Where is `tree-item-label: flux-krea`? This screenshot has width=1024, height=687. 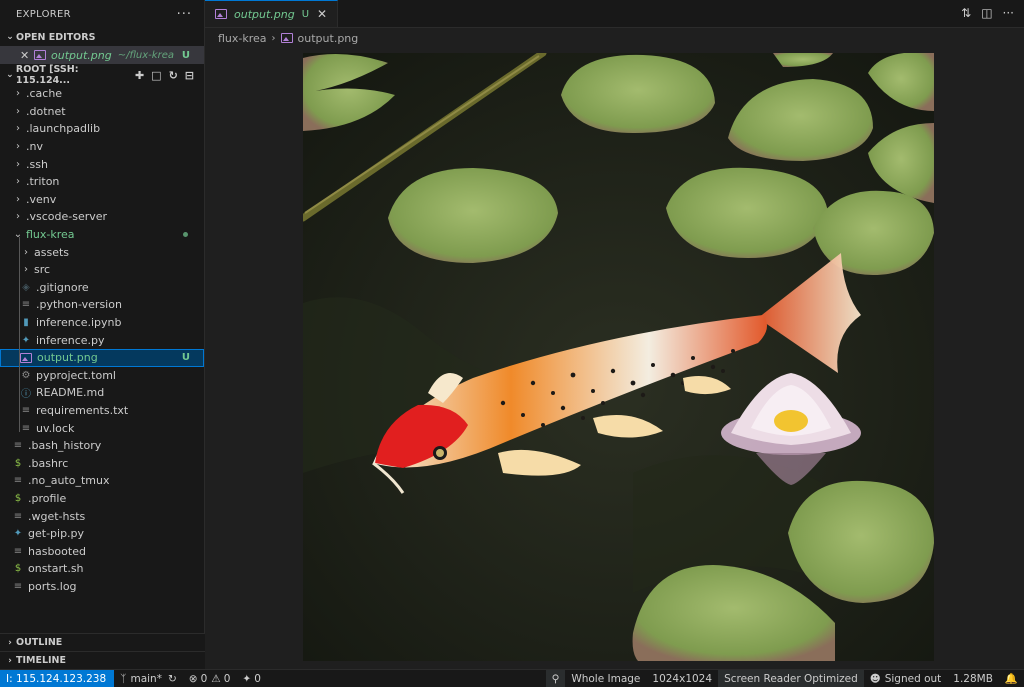
tree-item-label: flux-krea is located at coordinates (50, 235).